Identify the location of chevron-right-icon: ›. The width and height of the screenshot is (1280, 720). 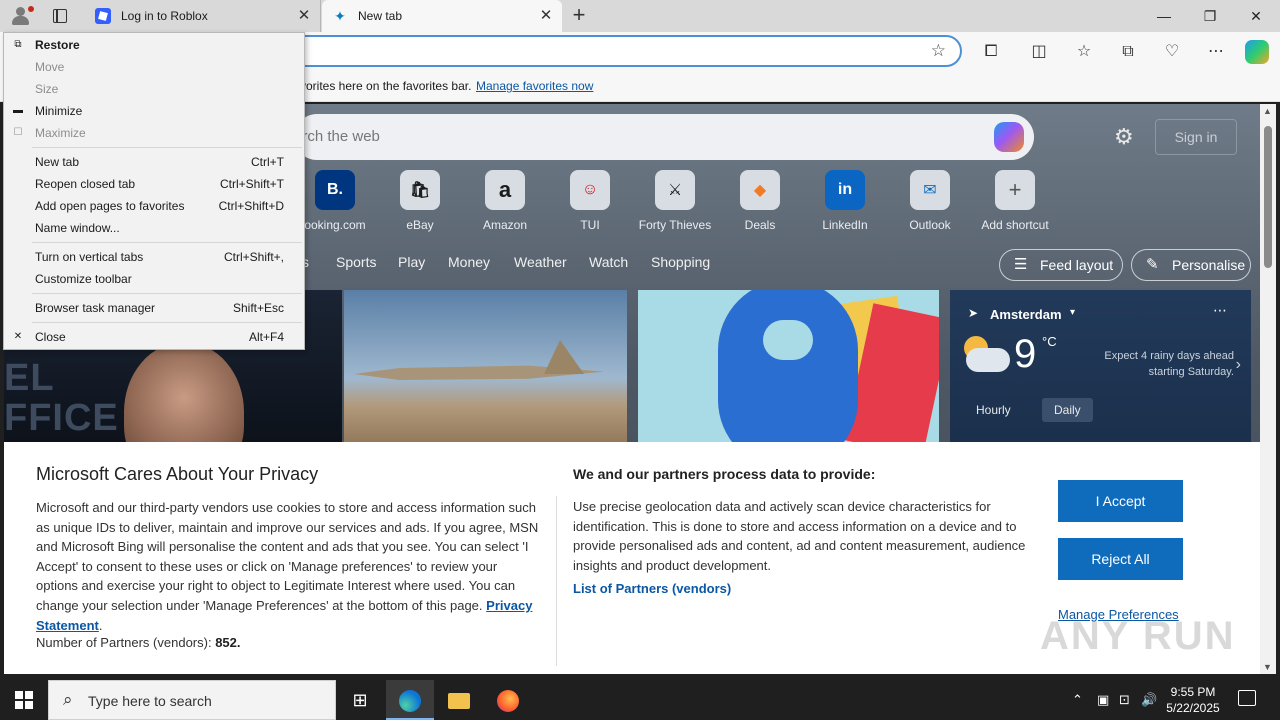
(1238, 365).